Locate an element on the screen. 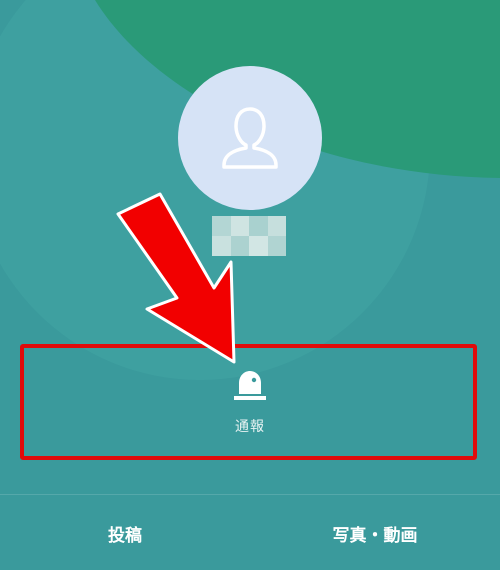  report-label: 通報 is located at coordinates (250, 427).